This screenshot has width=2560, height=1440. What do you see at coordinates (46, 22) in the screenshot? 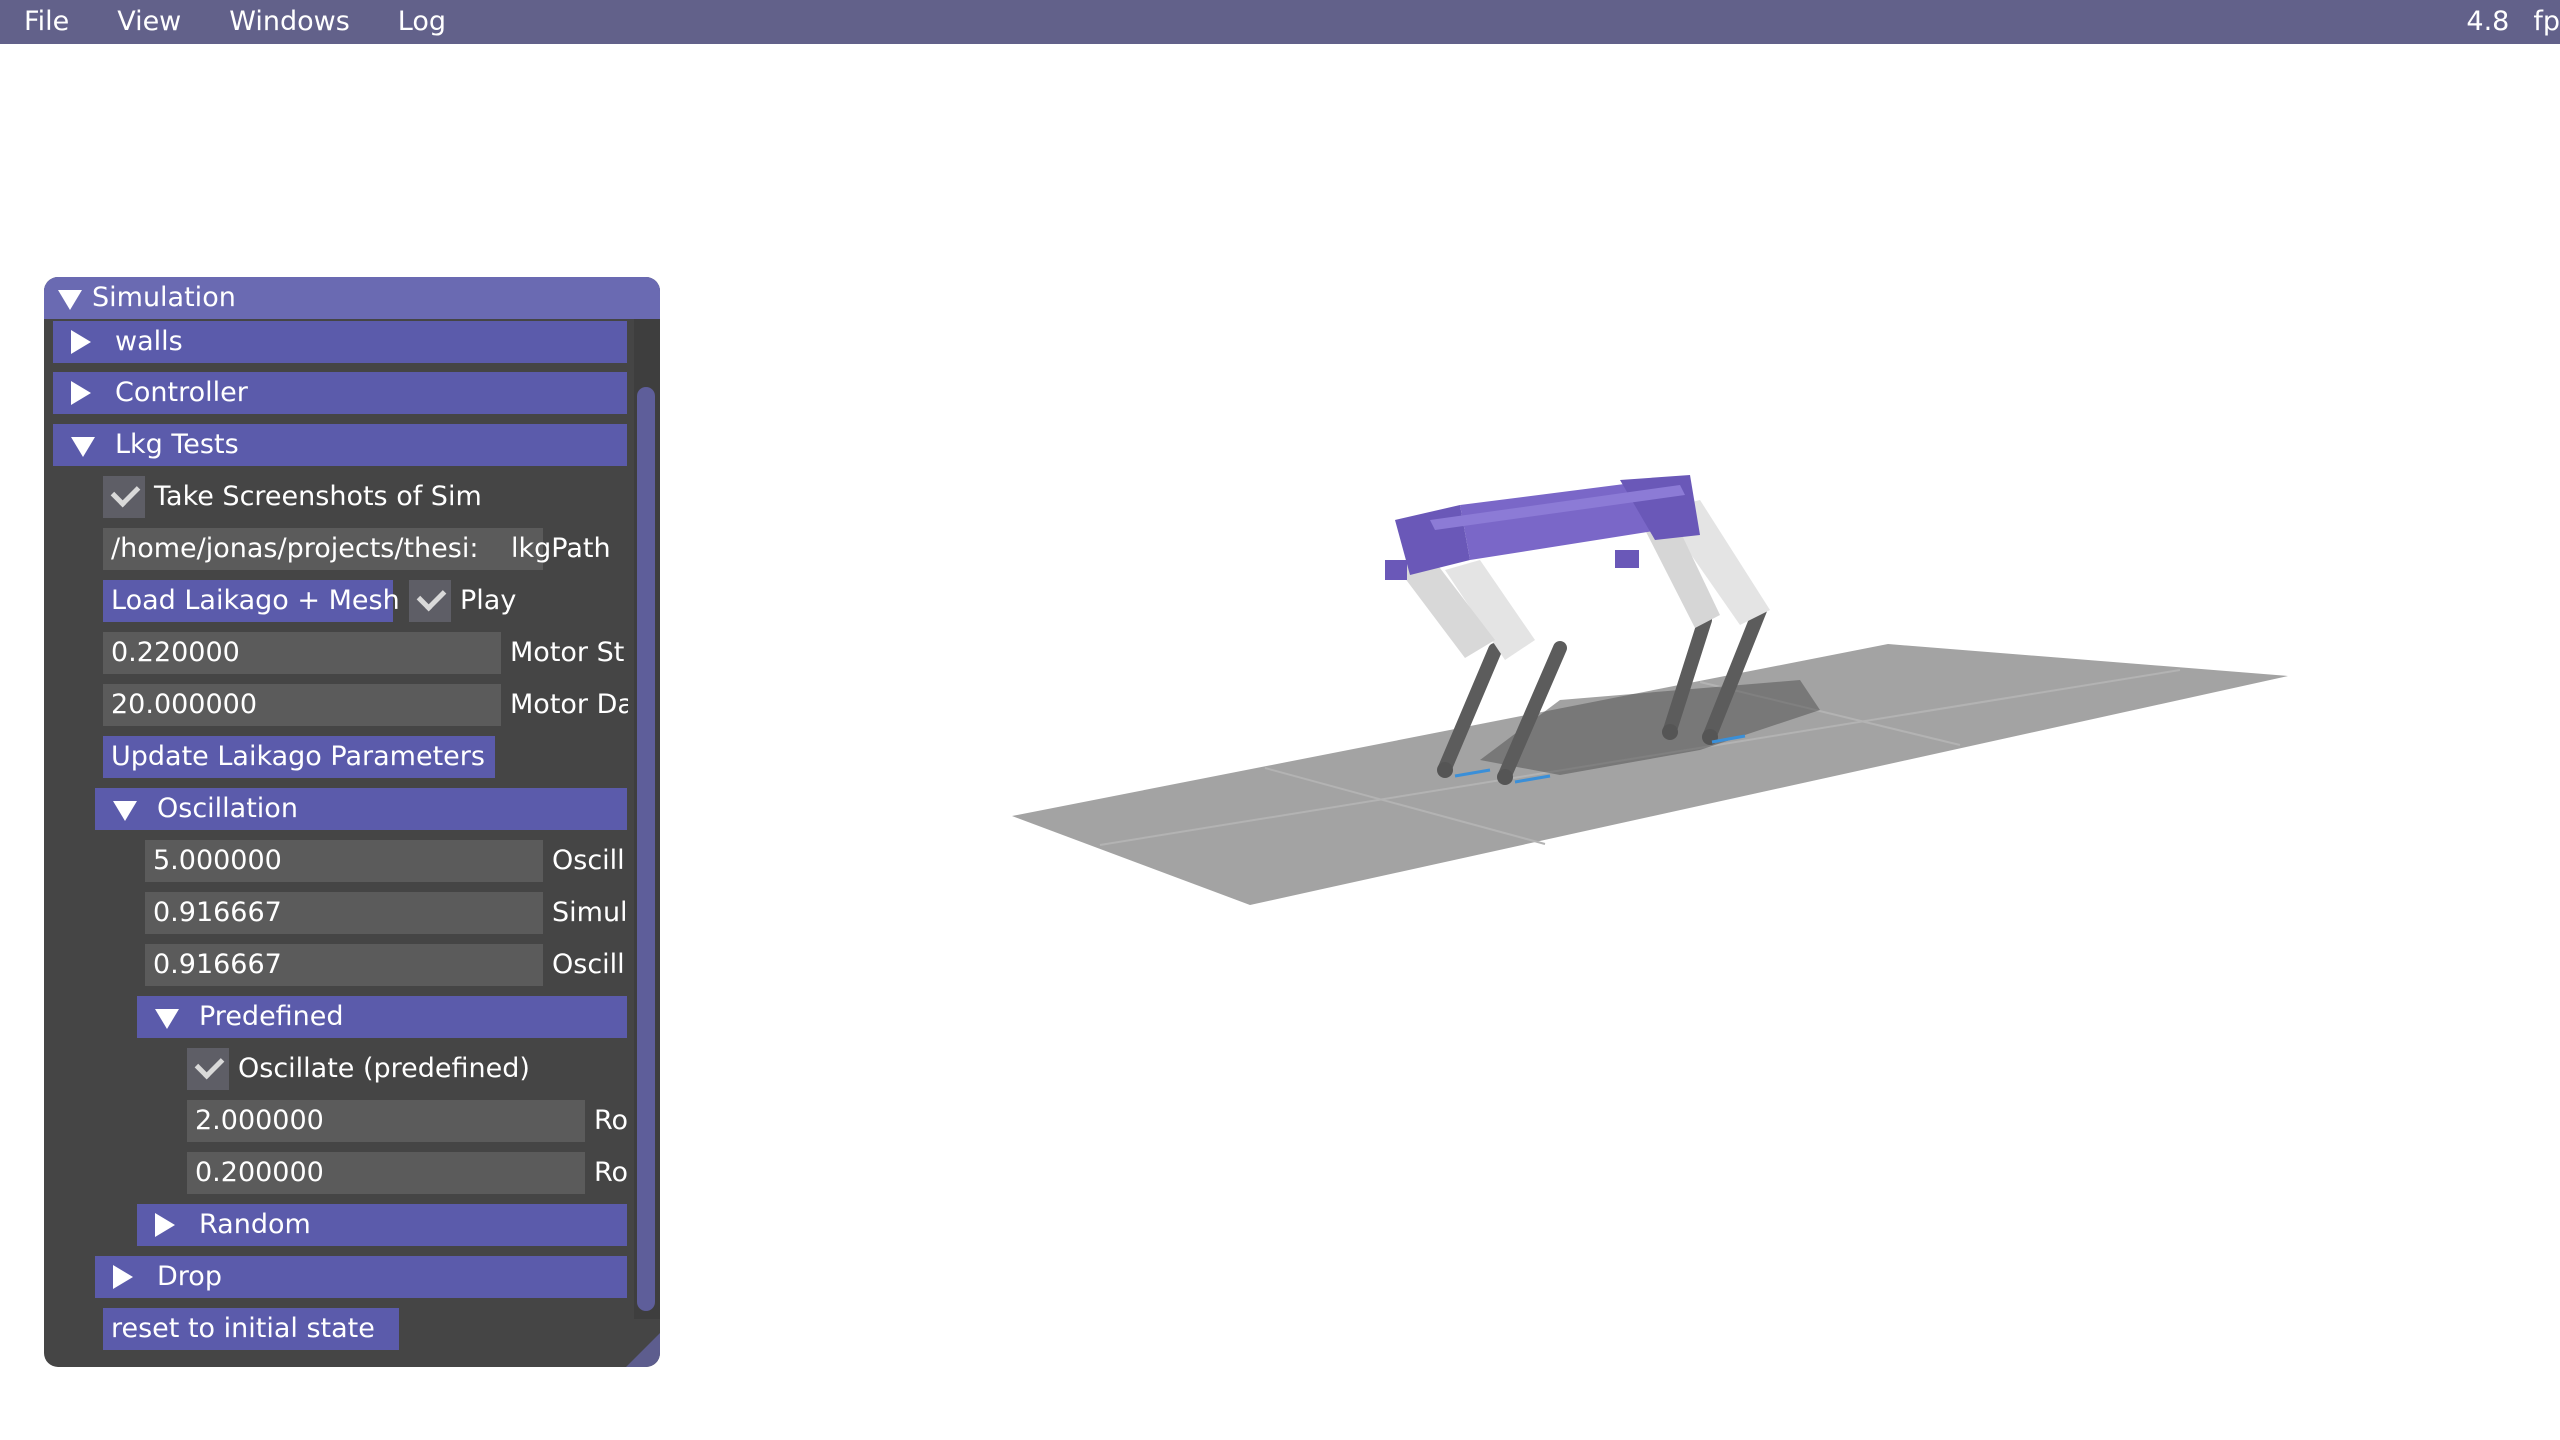
I see `menu-file: File` at bounding box center [46, 22].